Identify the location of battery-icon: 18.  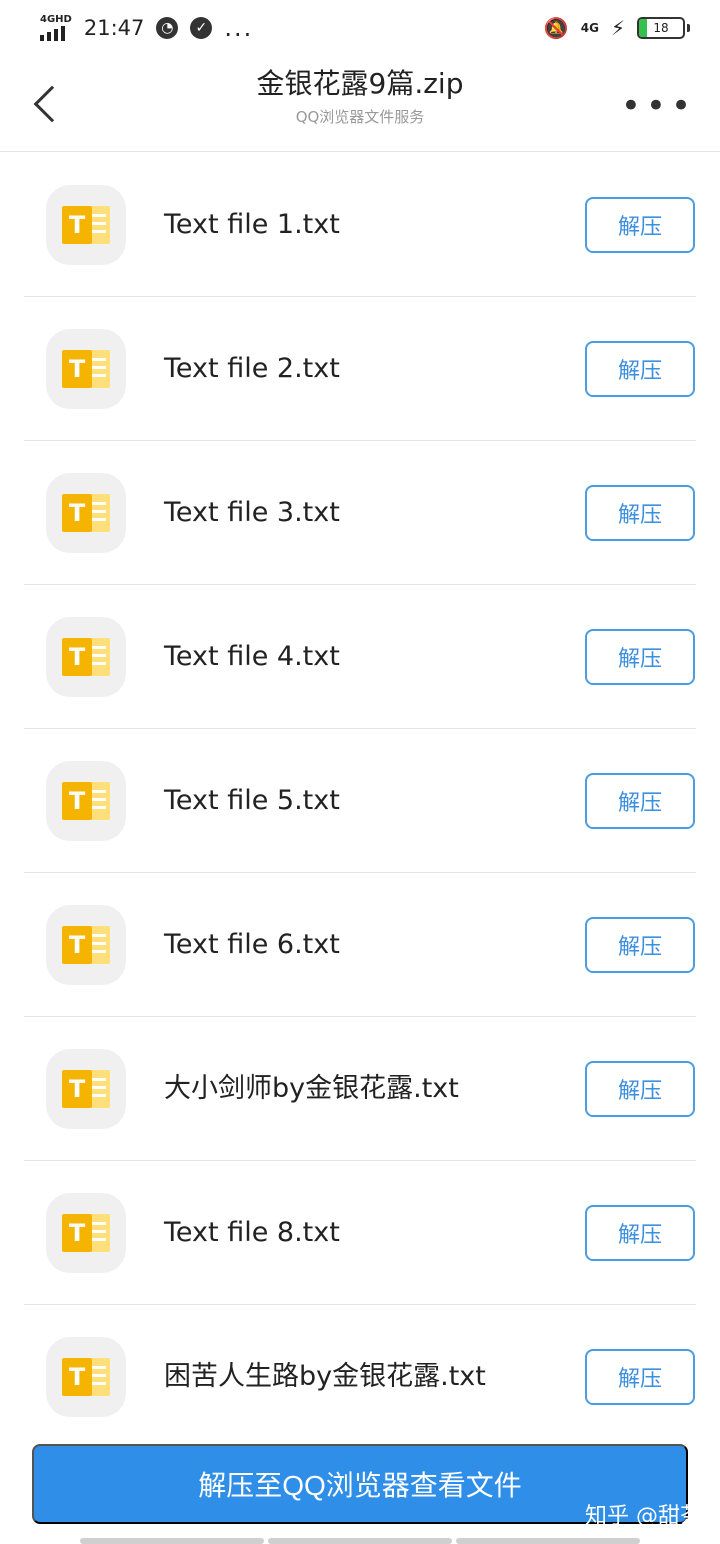
(663, 28).